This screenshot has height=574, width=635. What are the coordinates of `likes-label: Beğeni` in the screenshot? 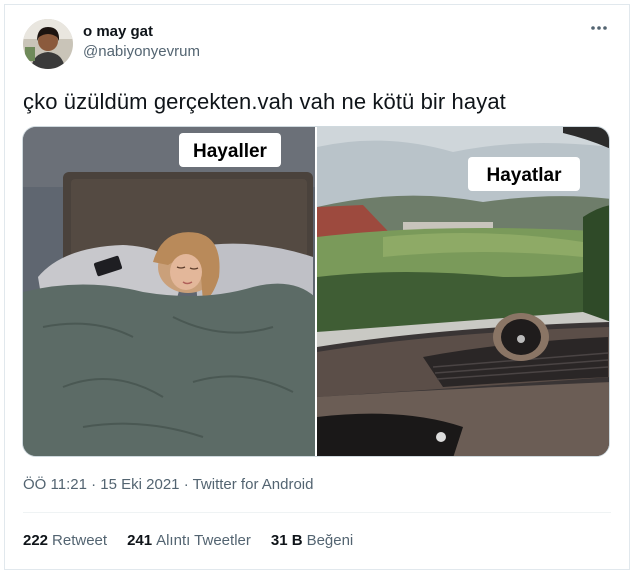 It's located at (330, 540).